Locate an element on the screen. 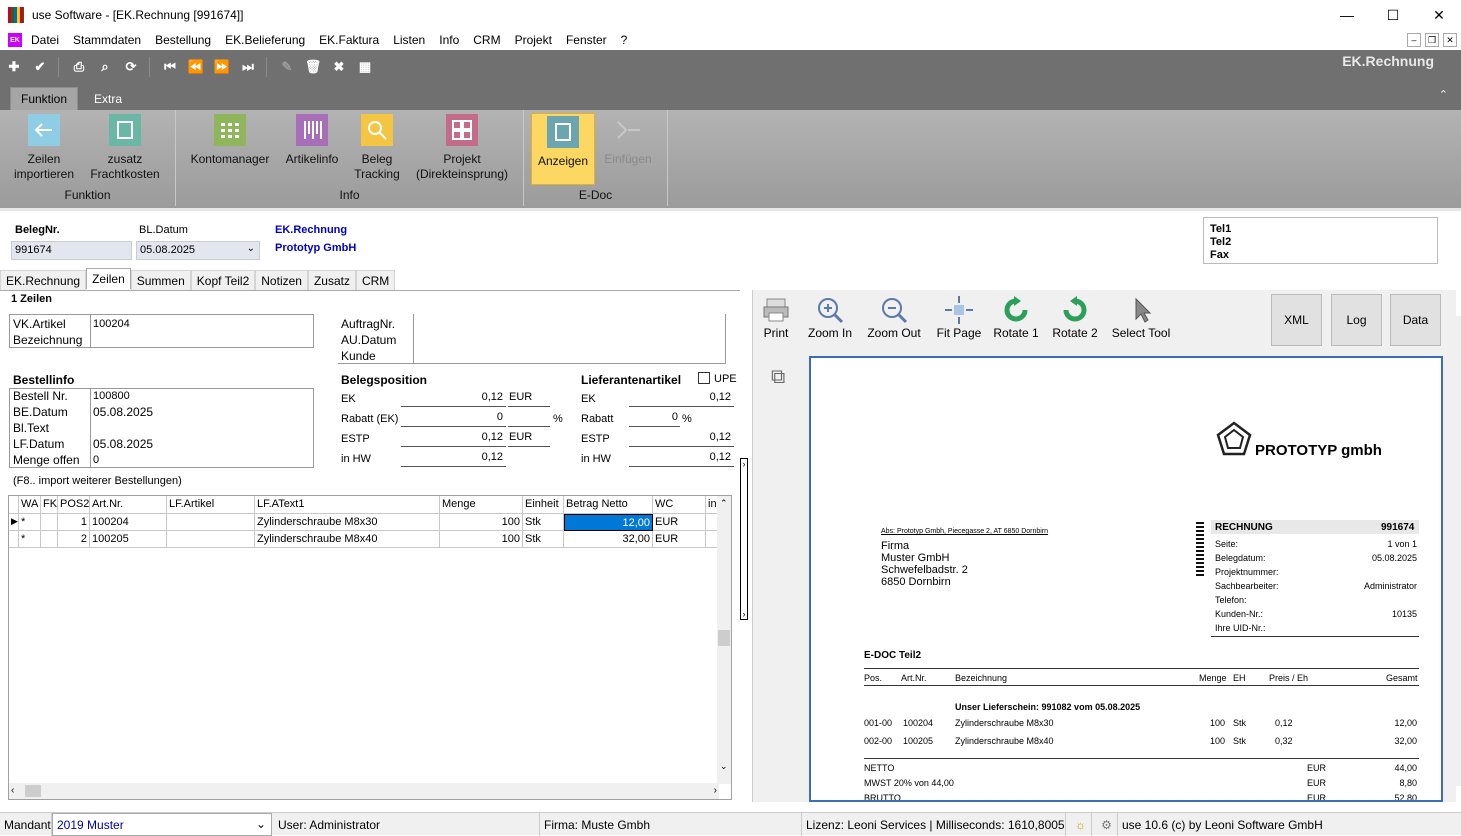  collapse-ribbon-icon: ⌃ is located at coordinates (1443, 94).